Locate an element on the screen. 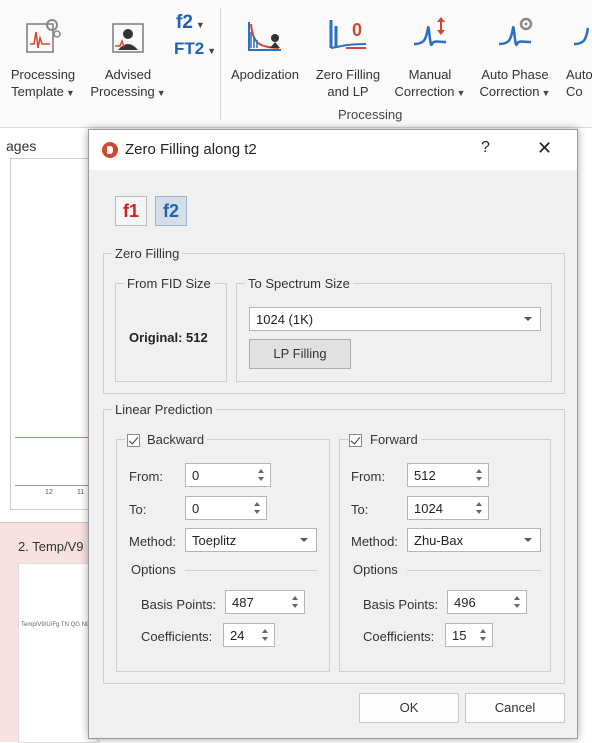  backward-basis-spinbox: 487 is located at coordinates (265, 602).